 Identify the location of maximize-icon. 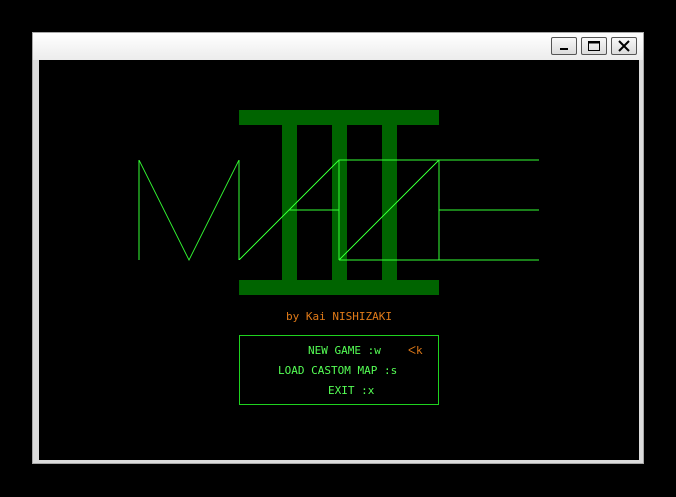
(594, 46).